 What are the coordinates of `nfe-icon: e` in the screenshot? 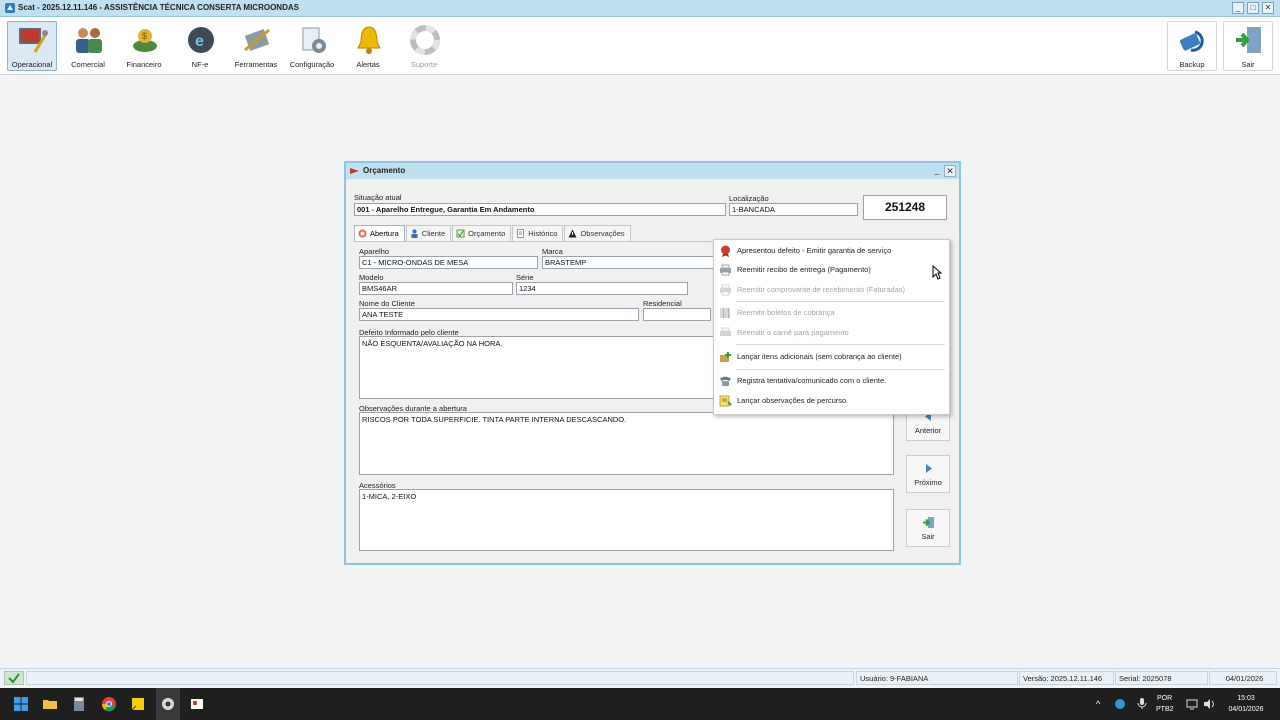 It's located at (201, 40).